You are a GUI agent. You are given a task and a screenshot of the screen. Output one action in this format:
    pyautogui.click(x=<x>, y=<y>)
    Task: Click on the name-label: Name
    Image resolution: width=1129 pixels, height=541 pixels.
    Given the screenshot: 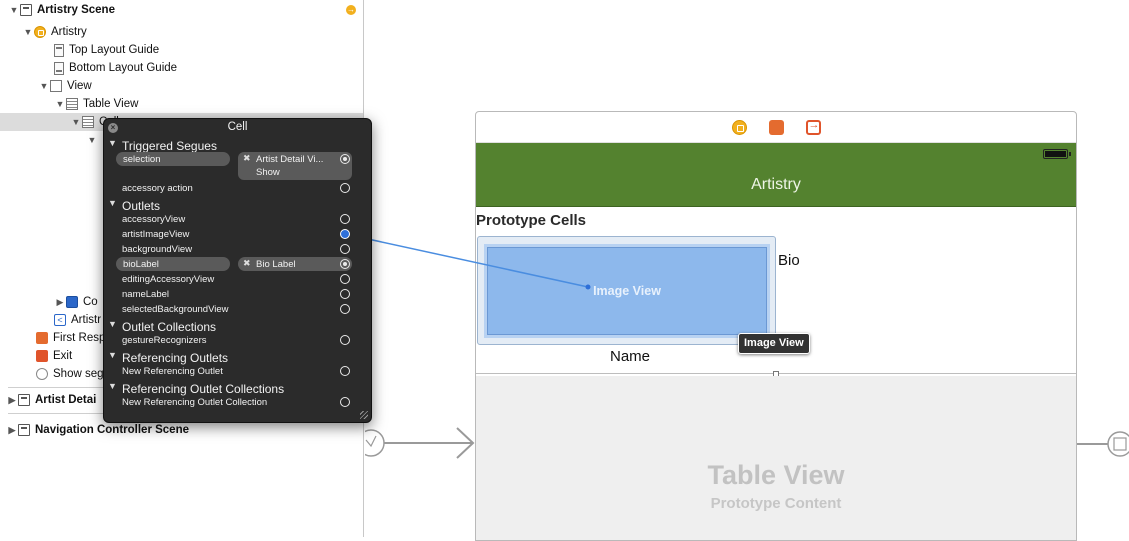 What is the action you would take?
    pyautogui.click(x=630, y=356)
    